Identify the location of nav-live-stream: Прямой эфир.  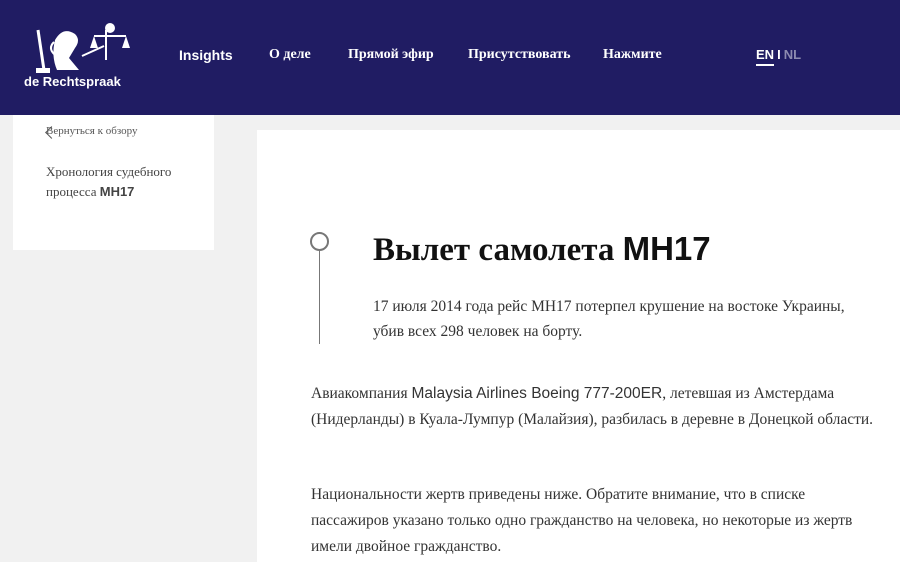
(391, 55).